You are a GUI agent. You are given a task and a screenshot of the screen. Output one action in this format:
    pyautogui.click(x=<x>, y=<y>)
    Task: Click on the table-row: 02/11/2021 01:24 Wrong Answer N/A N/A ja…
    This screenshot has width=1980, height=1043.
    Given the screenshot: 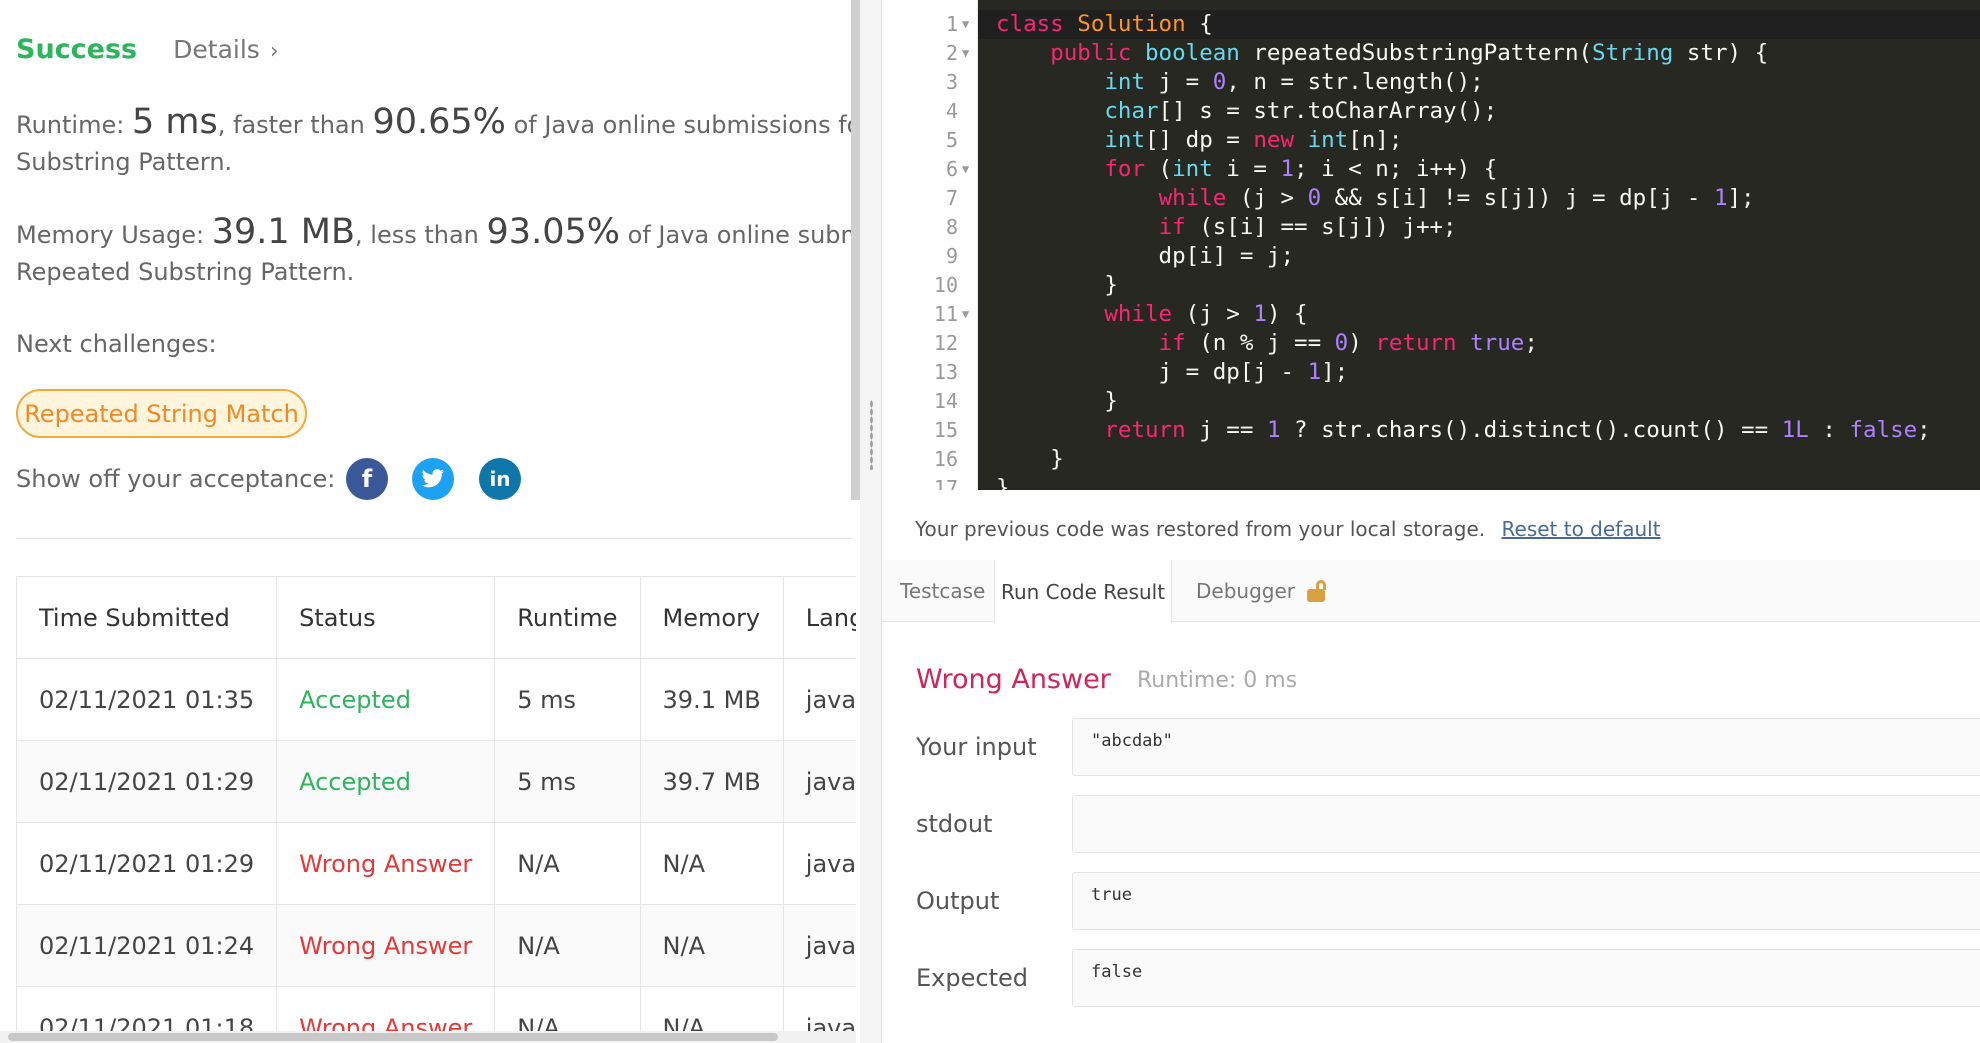 What is the action you would take?
    pyautogui.click(x=435, y=945)
    